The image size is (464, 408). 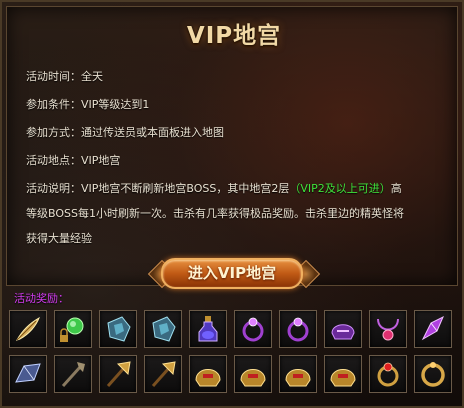 What do you see at coordinates (215, 213) in the screenshot?
I see `description-line-2: 等级BOSS每1小时刷新一次。击杀有几率获得极品奖励。击杀里边的精英怪将` at bounding box center [215, 213].